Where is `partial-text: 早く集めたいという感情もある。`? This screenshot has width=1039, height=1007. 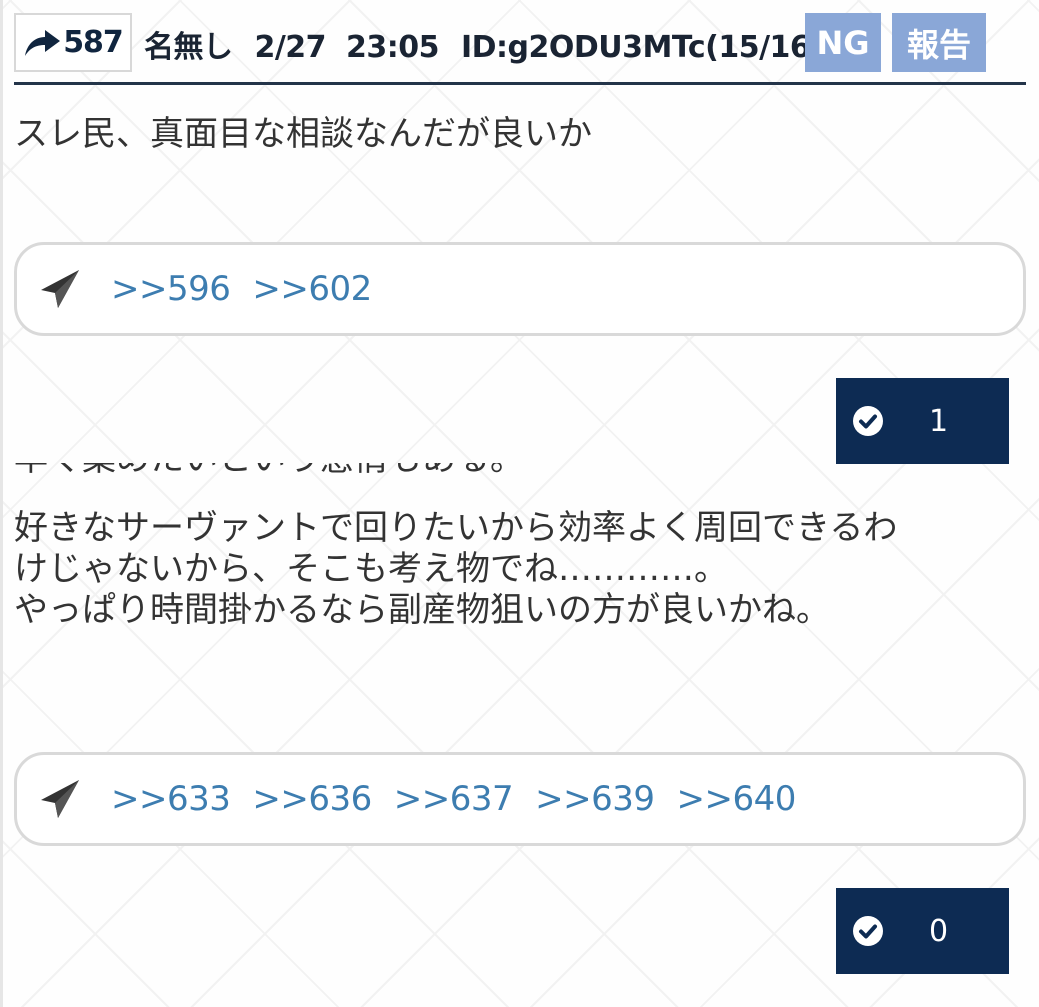 partial-text: 早く集めたいという感情もある。 is located at coordinates (294, 472).